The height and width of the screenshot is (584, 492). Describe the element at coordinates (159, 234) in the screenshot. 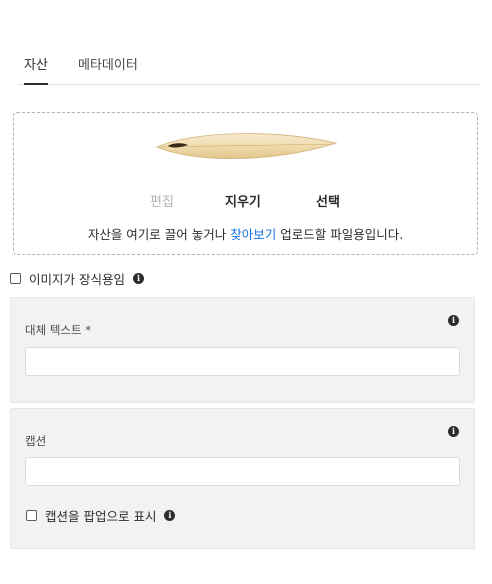

I see `dropzone-text-before: 자산을 여기로 끌어 놓거나` at that location.